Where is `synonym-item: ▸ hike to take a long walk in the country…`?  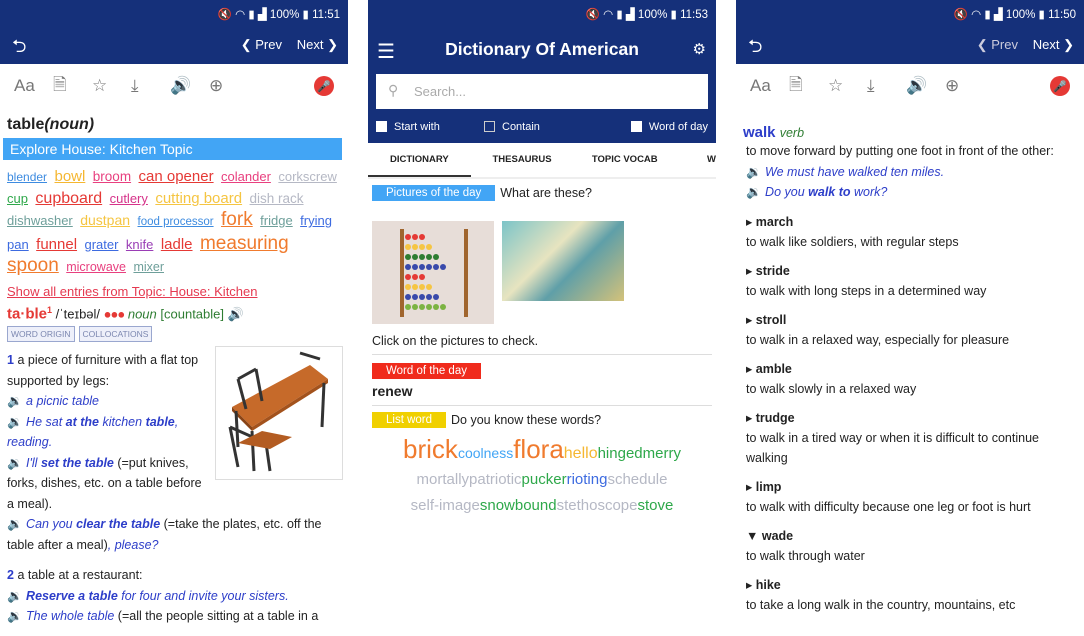 synonym-item: ▸ hike to take a long walk in the country… is located at coordinates (910, 595).